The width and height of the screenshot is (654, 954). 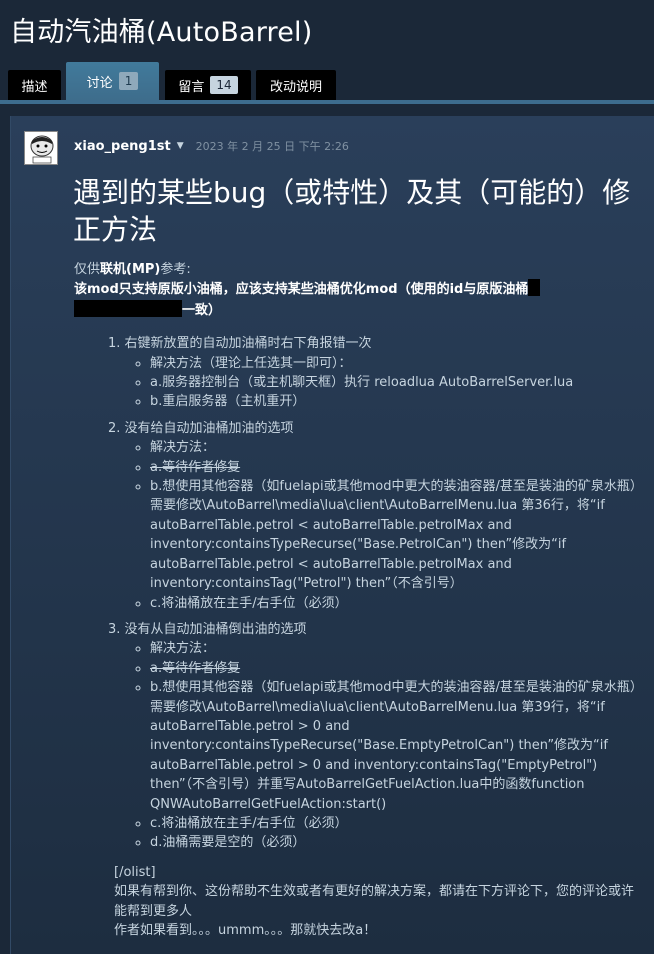 What do you see at coordinates (87, 269) in the screenshot?
I see `intro-prefix: 仅供` at bounding box center [87, 269].